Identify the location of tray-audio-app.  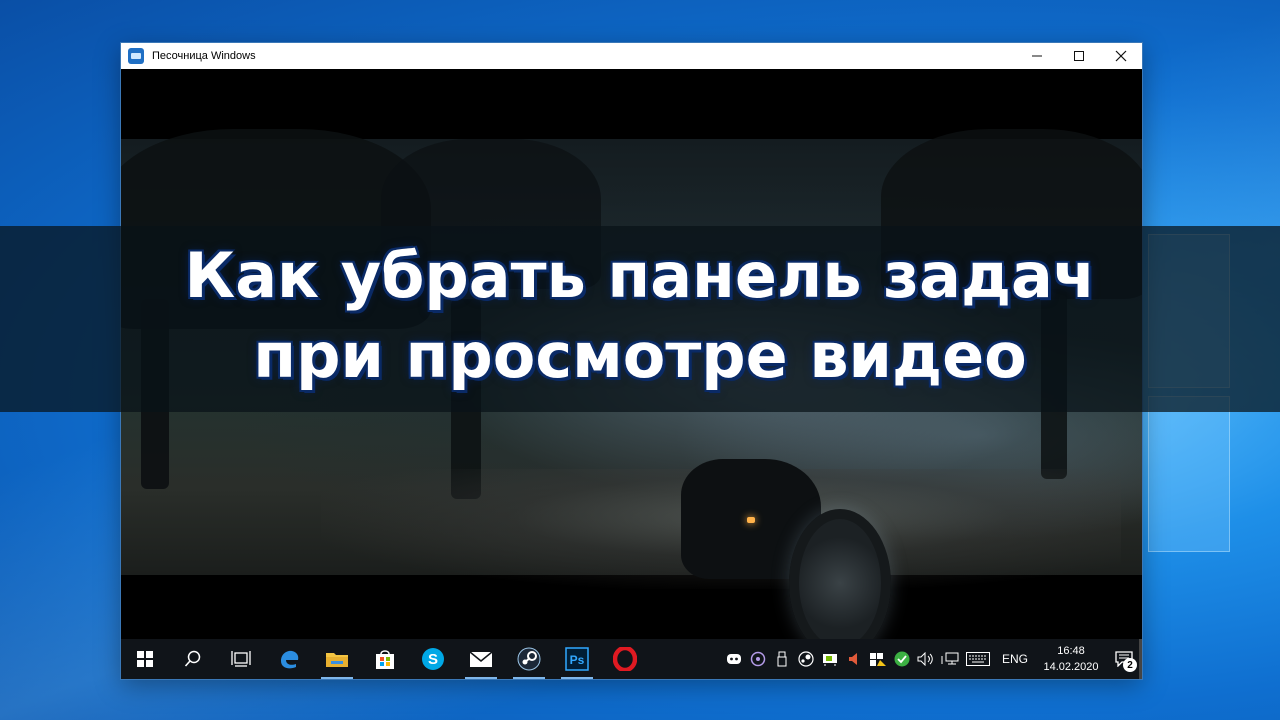
(854, 659).